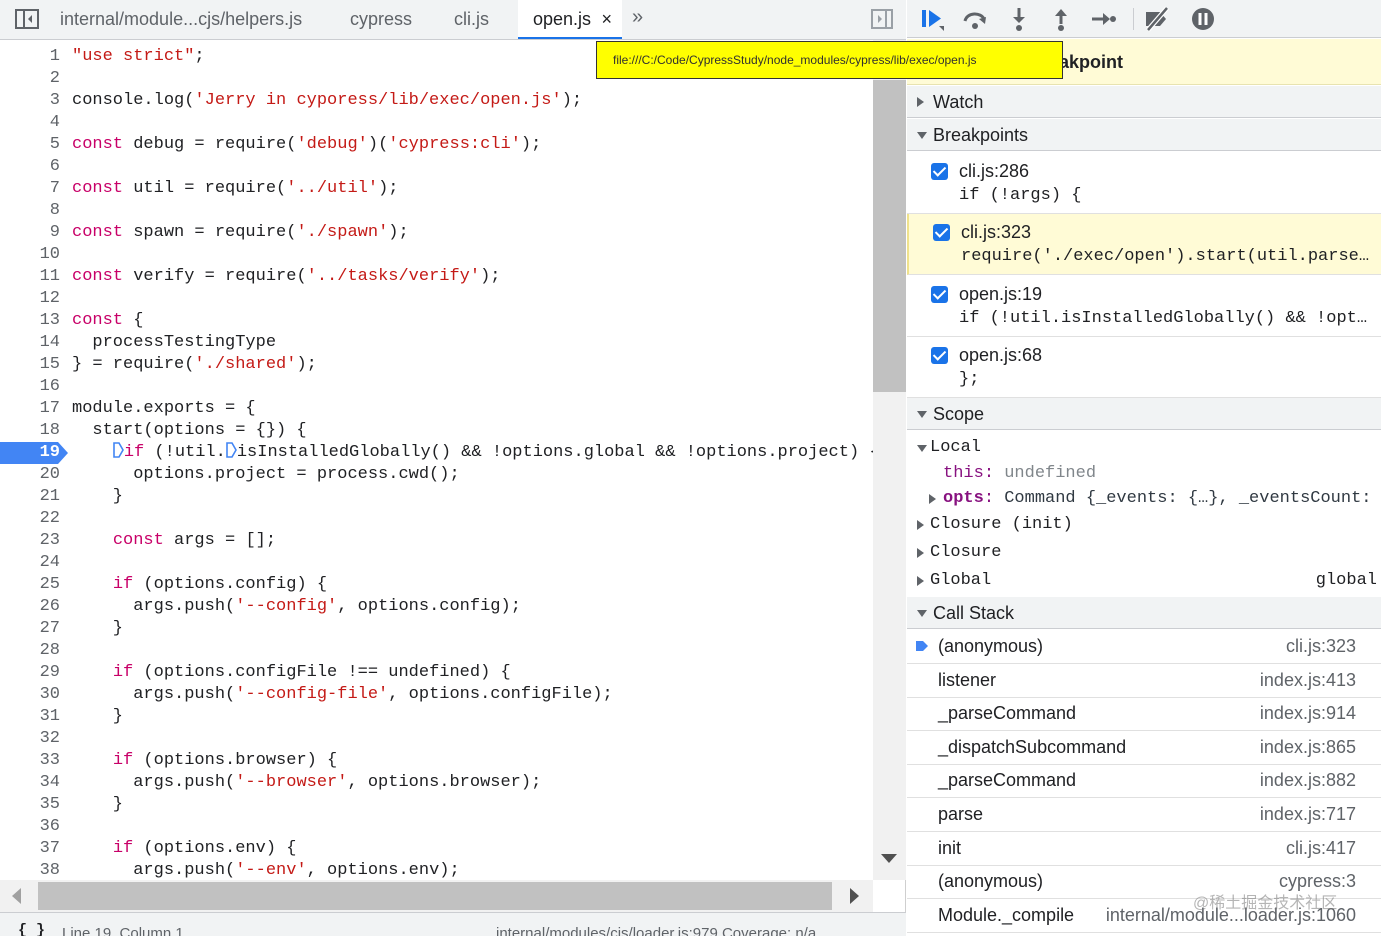 This screenshot has width=1381, height=936. I want to click on line-number: 30, so click(30, 695).